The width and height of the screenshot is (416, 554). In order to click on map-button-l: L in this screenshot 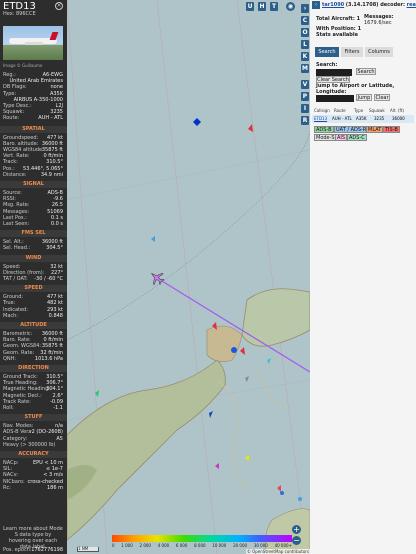, I will do `click(305, 44)`.